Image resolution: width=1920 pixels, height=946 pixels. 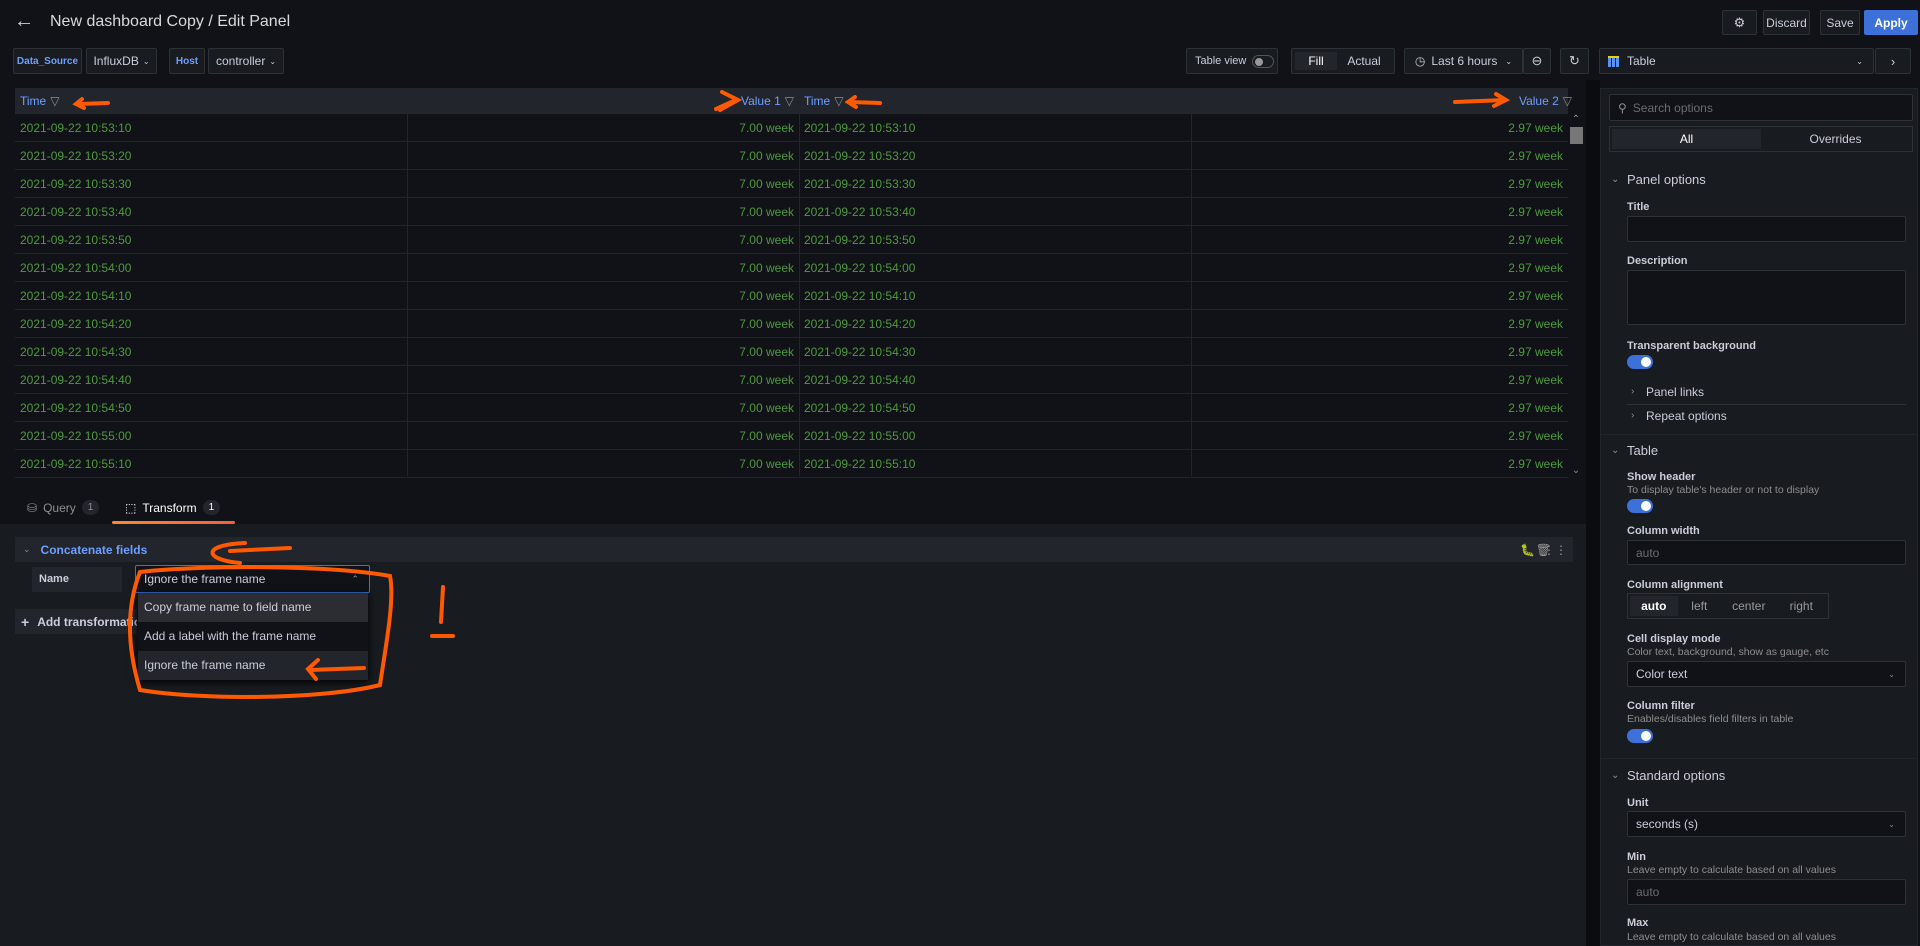 What do you see at coordinates (1640, 506) in the screenshot?
I see `show-header-toggle` at bounding box center [1640, 506].